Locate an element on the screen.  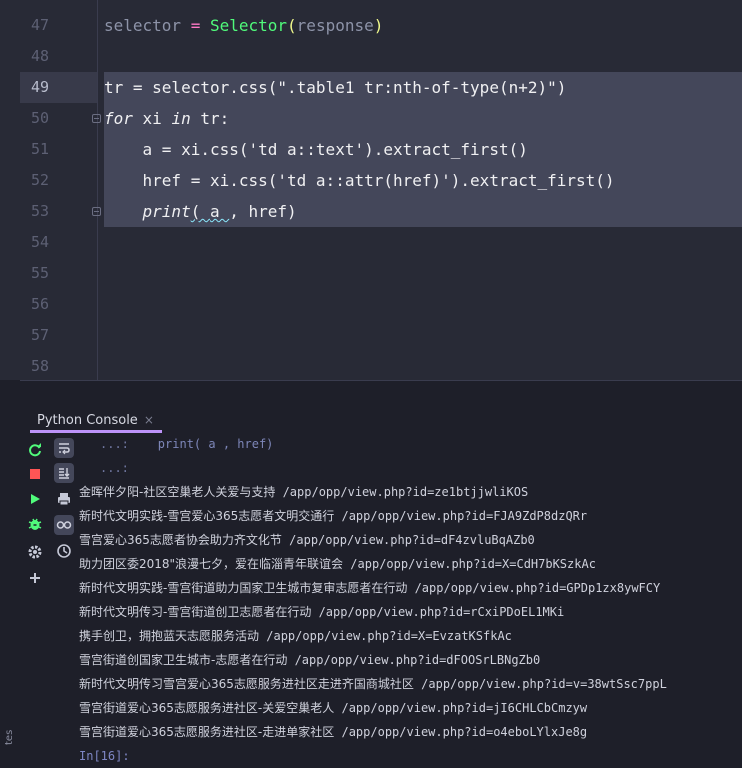
output-title: 雪宫街道爱心365志愿服务进社区-关爱空巢老人 is located at coordinates (207, 708).